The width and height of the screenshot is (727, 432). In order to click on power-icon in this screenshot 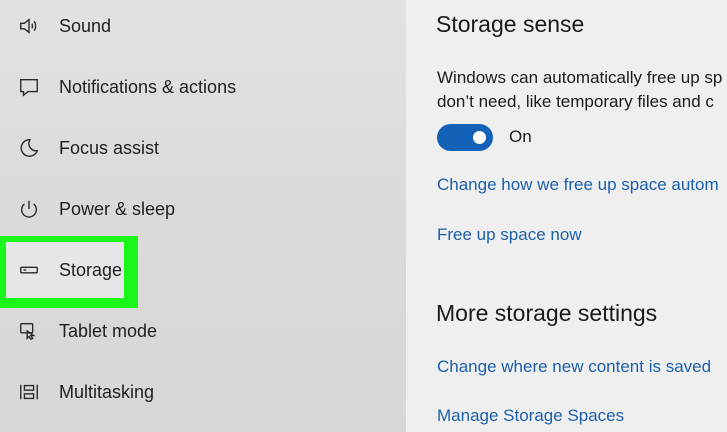, I will do `click(29, 209)`.